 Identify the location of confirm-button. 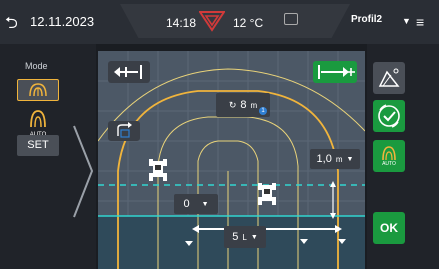
(389, 116).